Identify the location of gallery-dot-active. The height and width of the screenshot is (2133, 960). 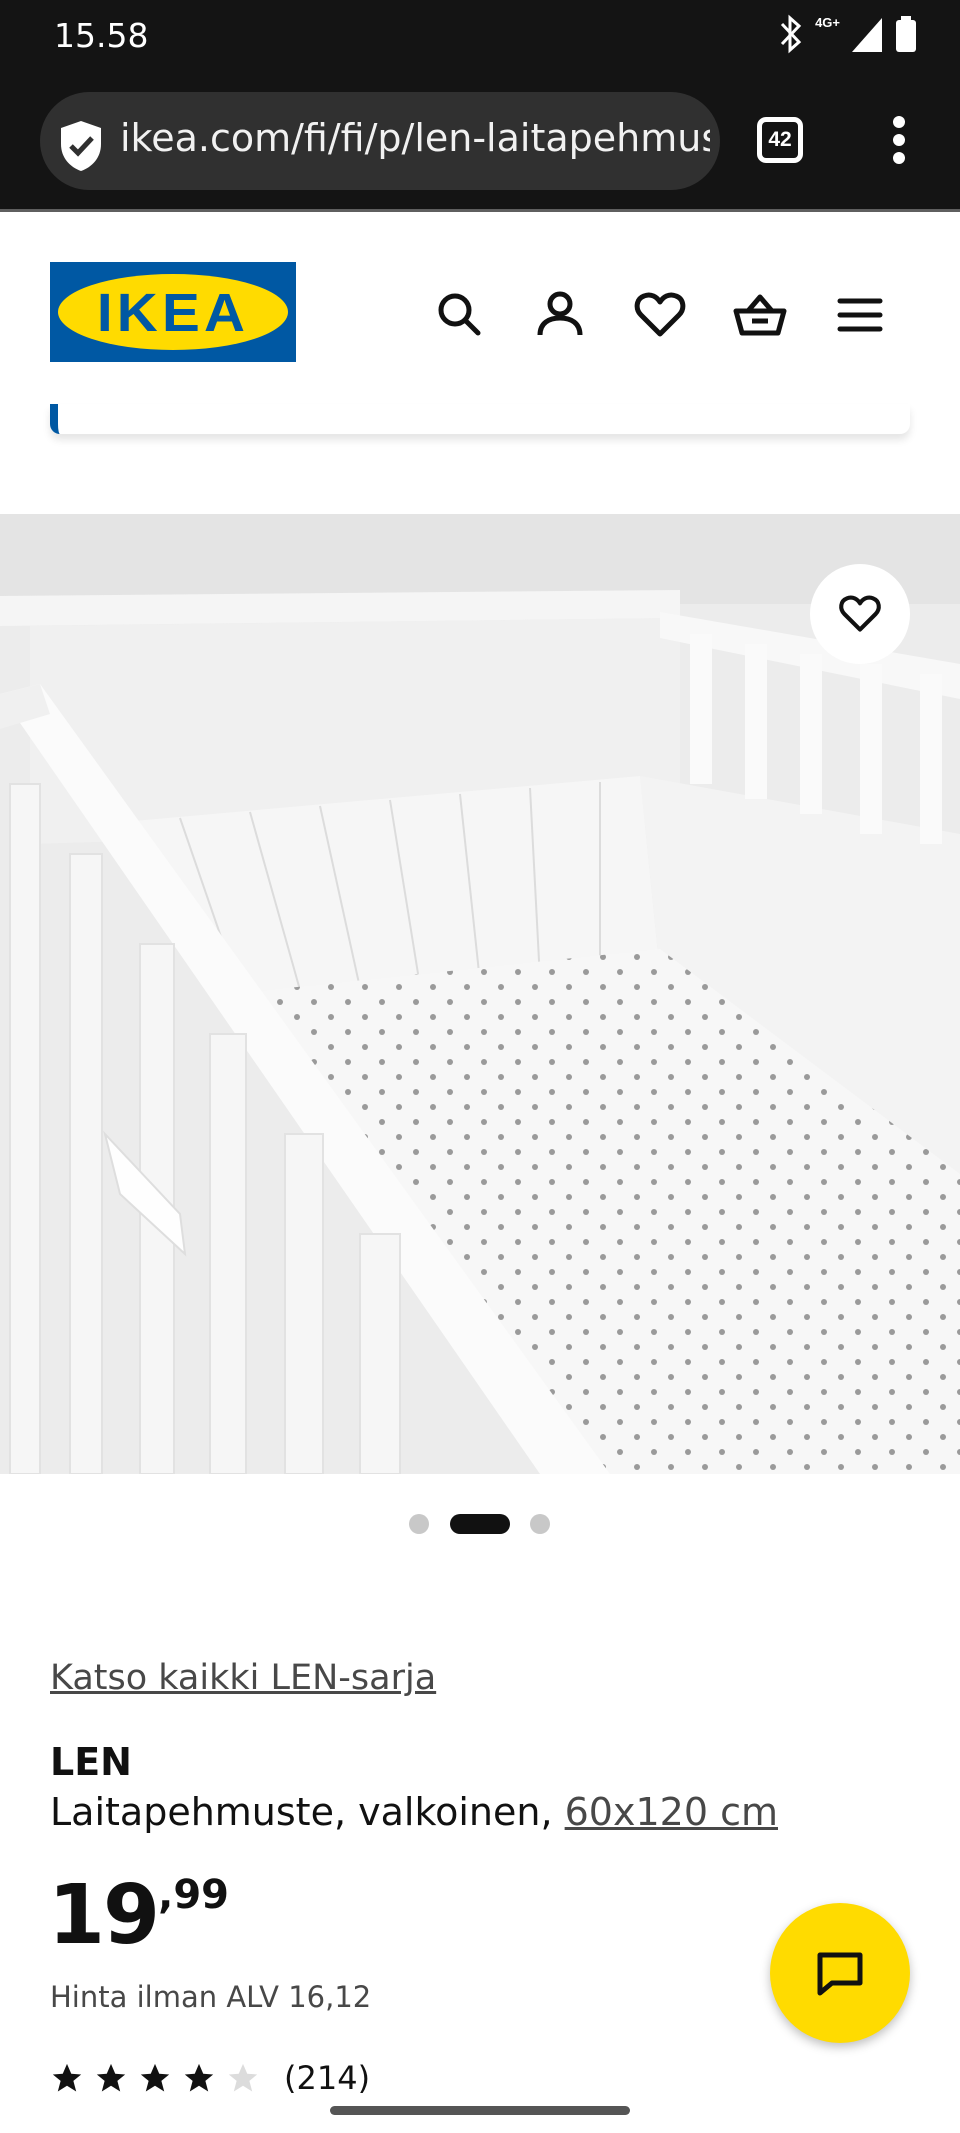
(480, 1524).